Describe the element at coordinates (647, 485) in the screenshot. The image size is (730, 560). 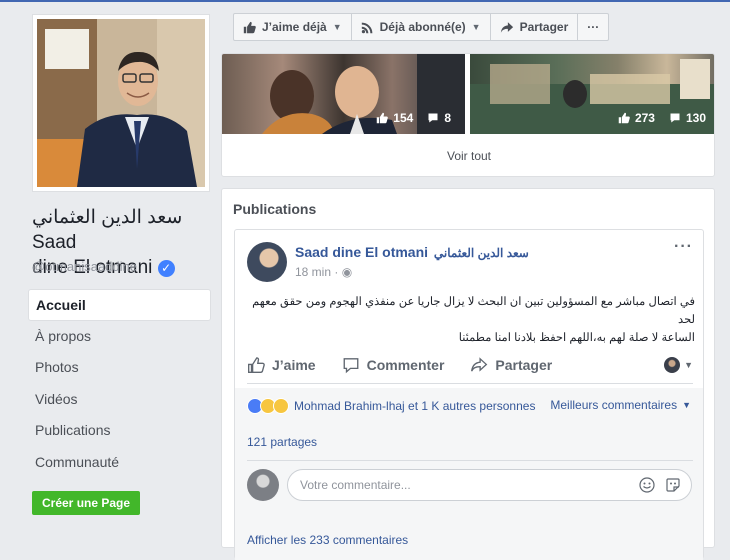
I see `emoji-icon` at that location.